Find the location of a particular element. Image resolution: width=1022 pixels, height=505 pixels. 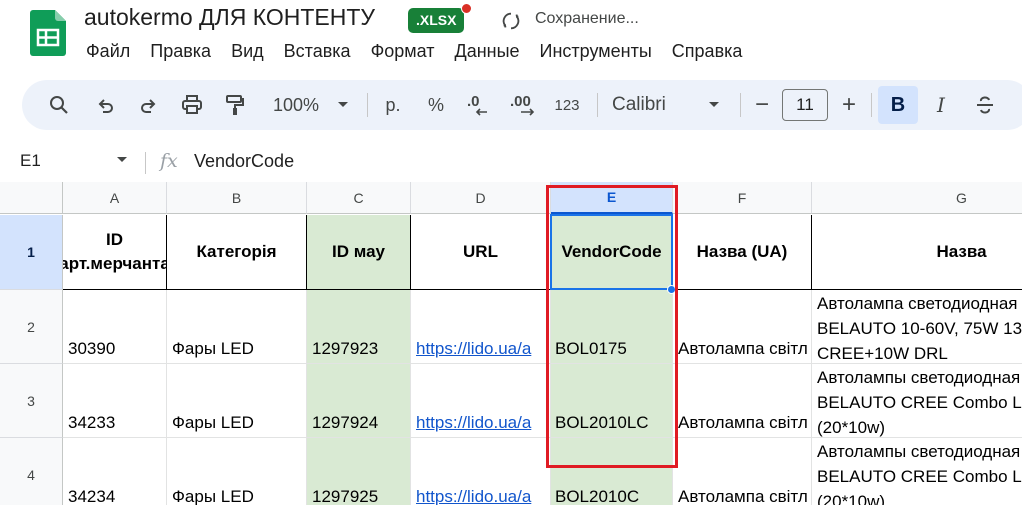

menu-edit: Правка is located at coordinates (180, 51).